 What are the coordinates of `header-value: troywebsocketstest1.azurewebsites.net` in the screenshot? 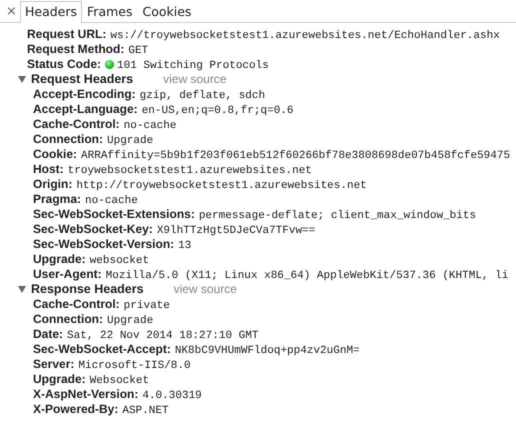 It's located at (190, 171).